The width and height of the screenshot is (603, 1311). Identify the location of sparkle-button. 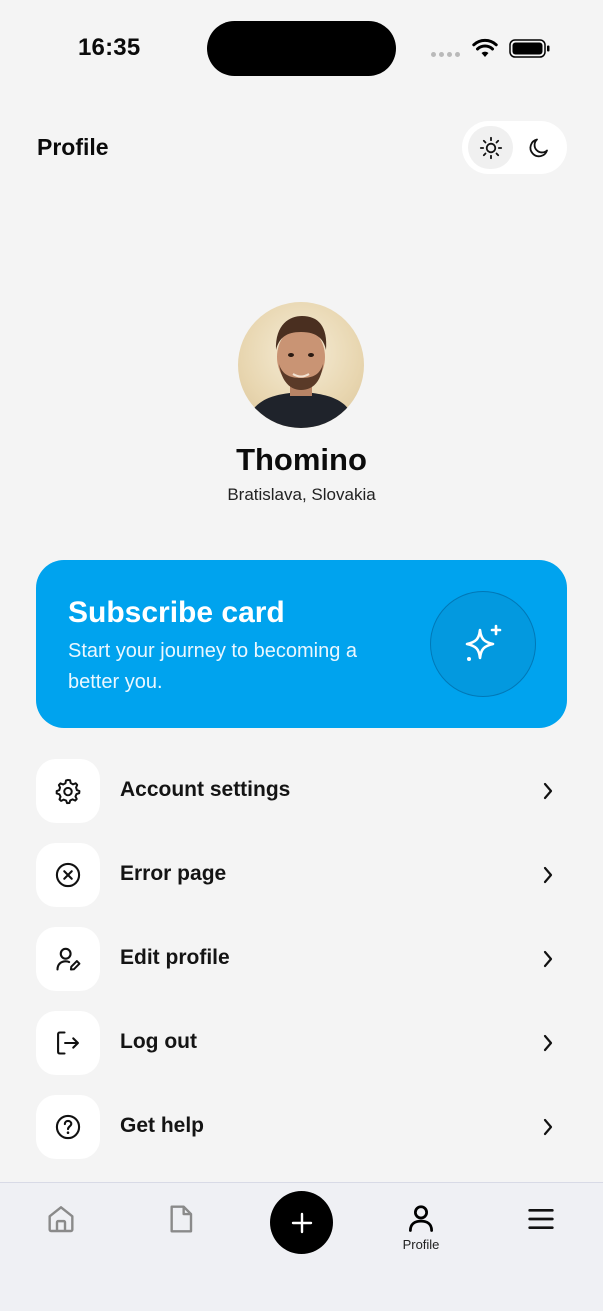
(483, 644).